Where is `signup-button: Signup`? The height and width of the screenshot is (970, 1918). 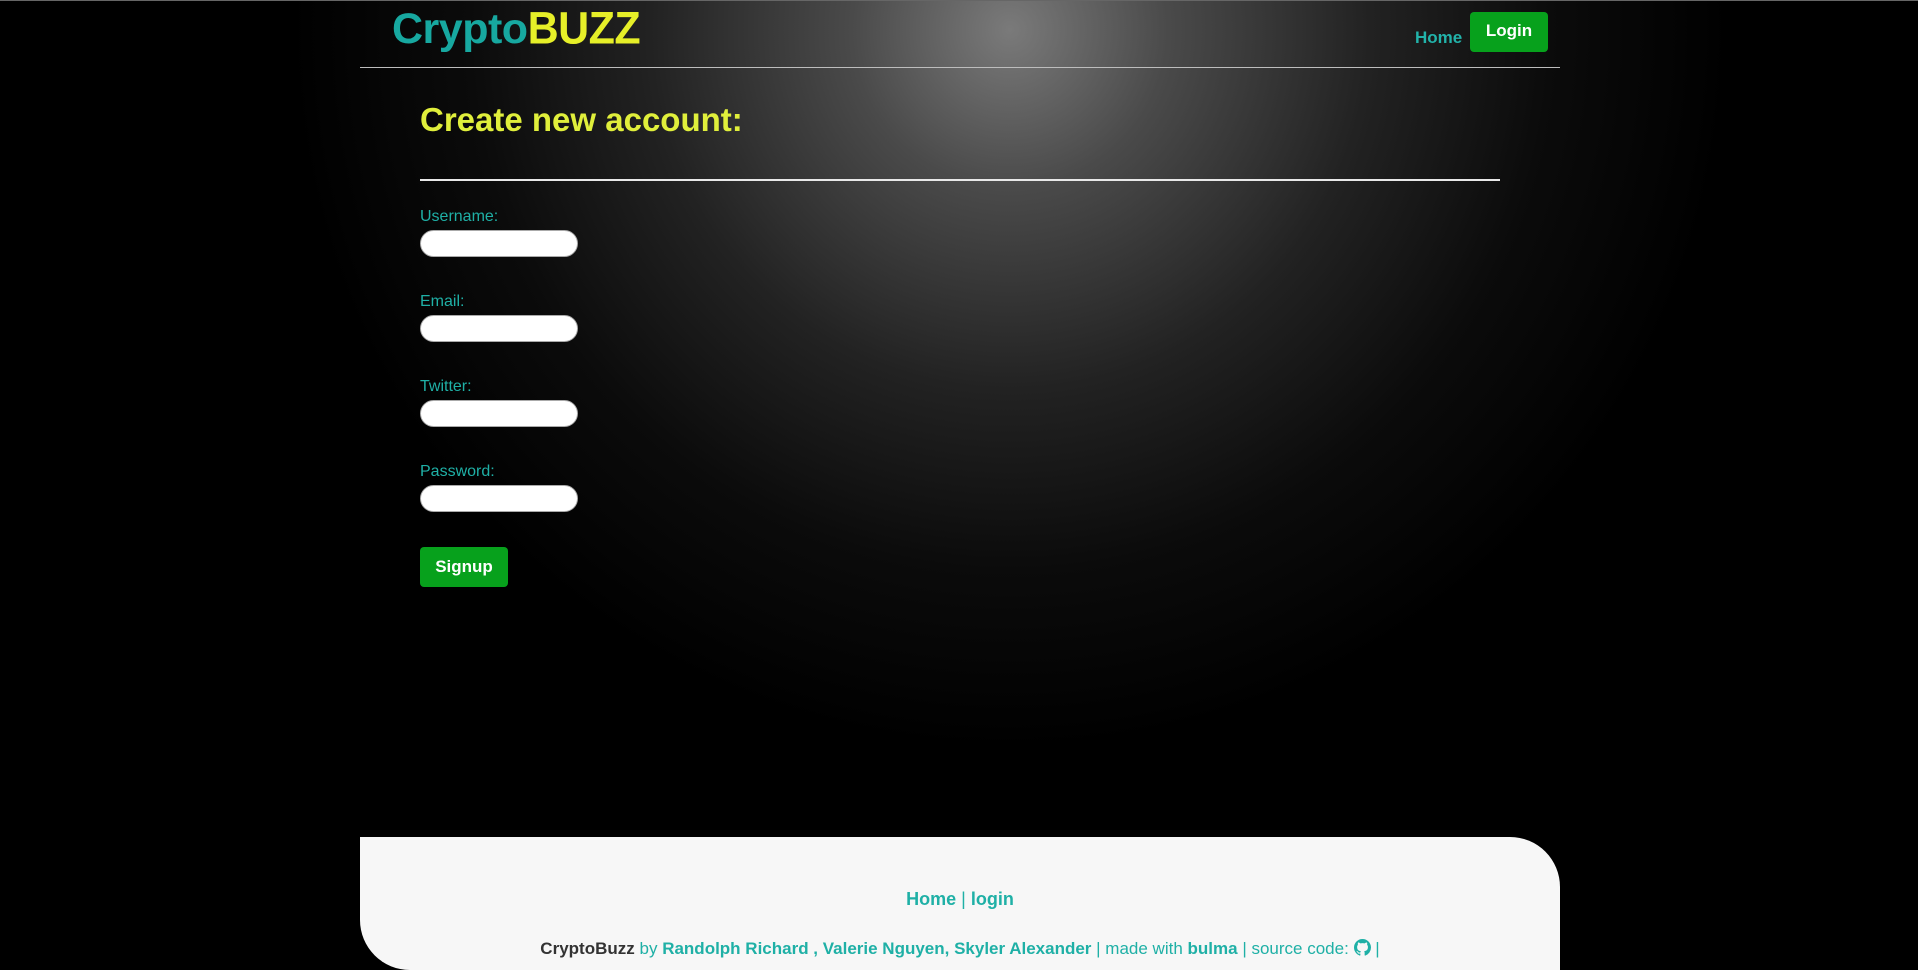
signup-button: Signup is located at coordinates (464, 567).